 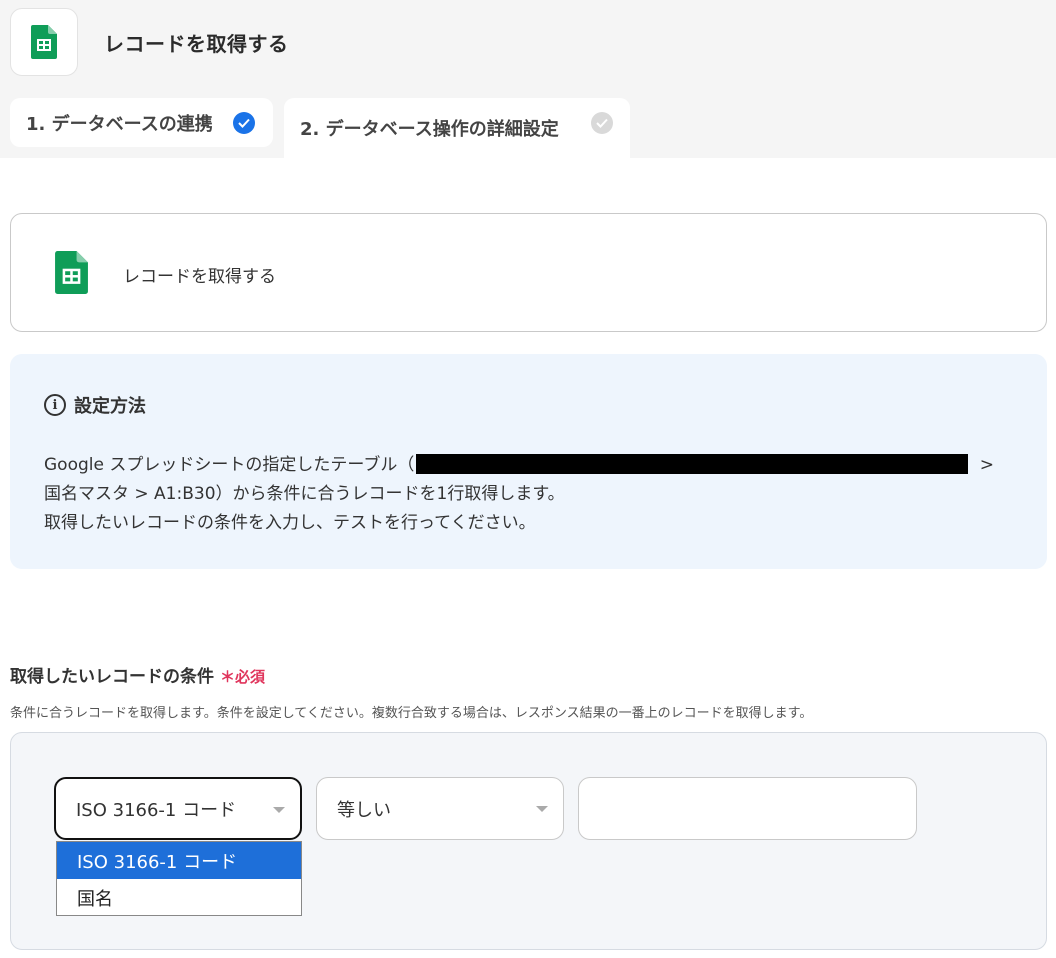 What do you see at coordinates (429, 129) in the screenshot?
I see `tab-label: 2. データベース操作の詳細設定` at bounding box center [429, 129].